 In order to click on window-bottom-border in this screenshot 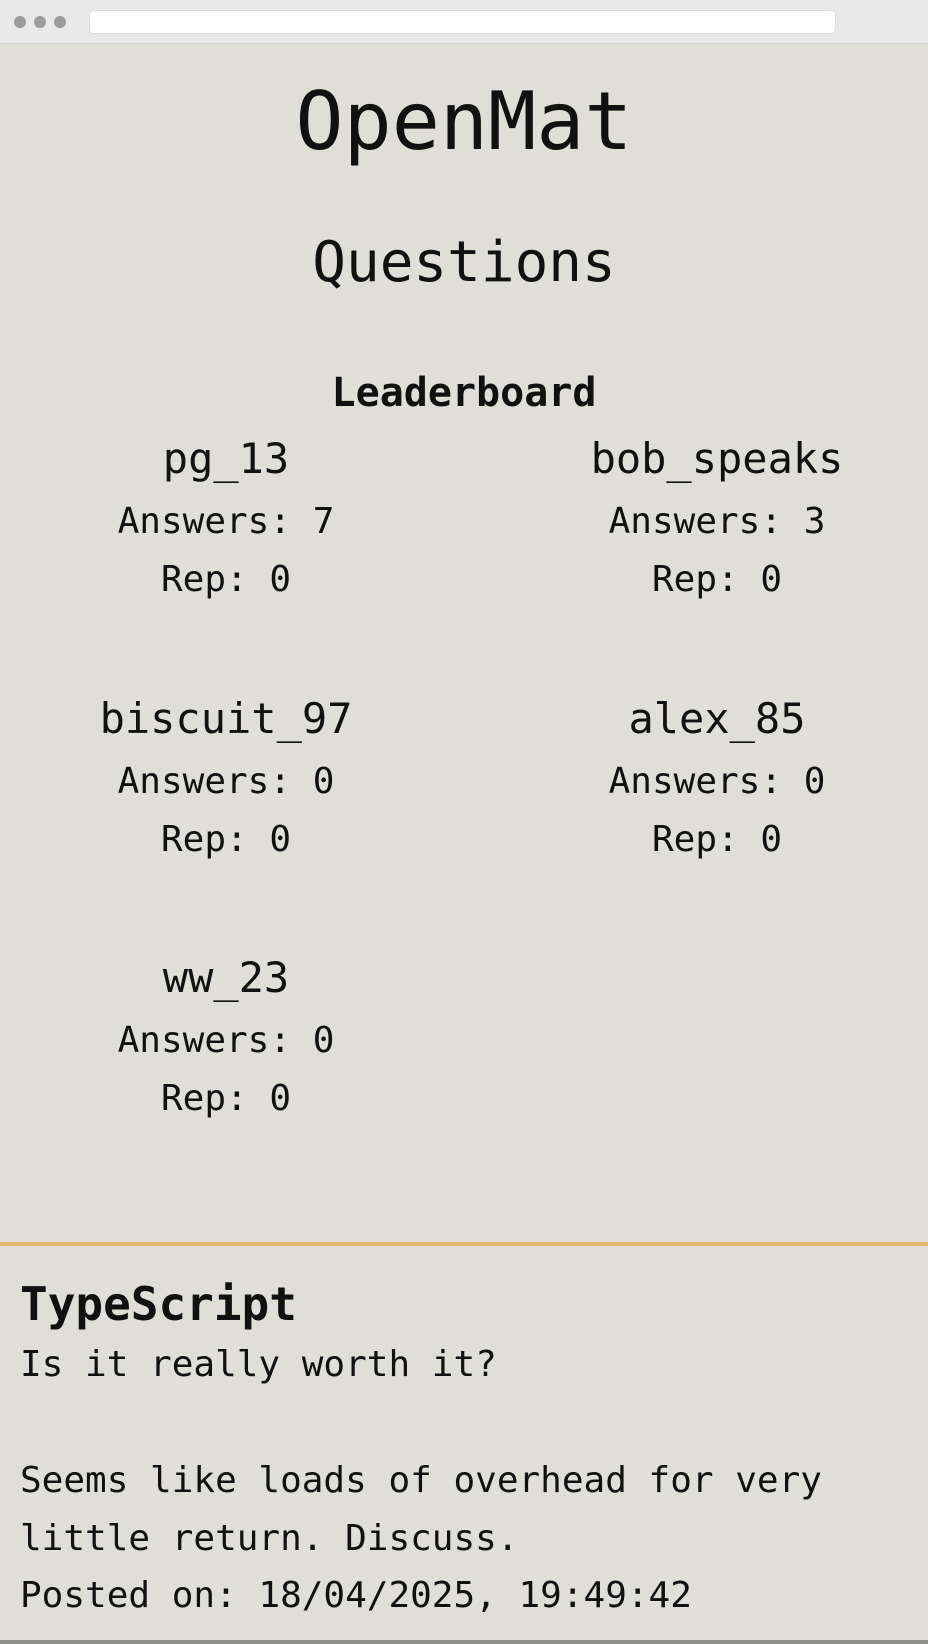, I will do `click(464, 1642)`.